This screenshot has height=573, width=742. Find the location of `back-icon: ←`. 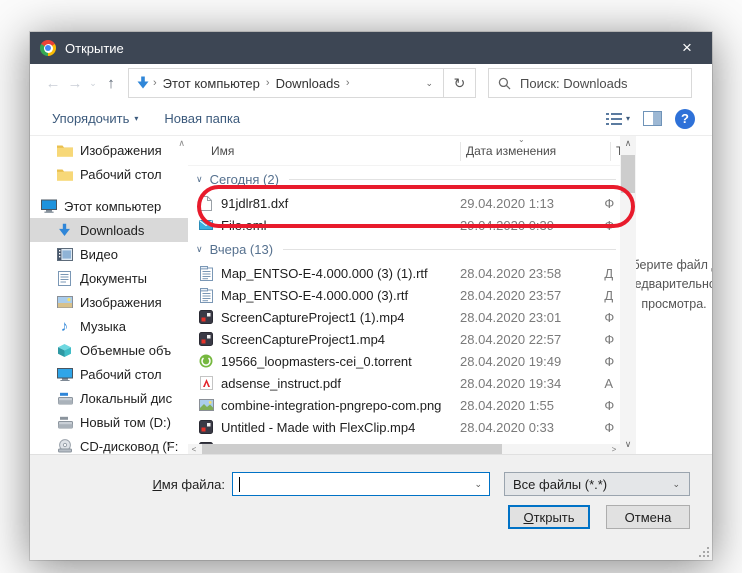

back-icon: ← is located at coordinates (53, 83).